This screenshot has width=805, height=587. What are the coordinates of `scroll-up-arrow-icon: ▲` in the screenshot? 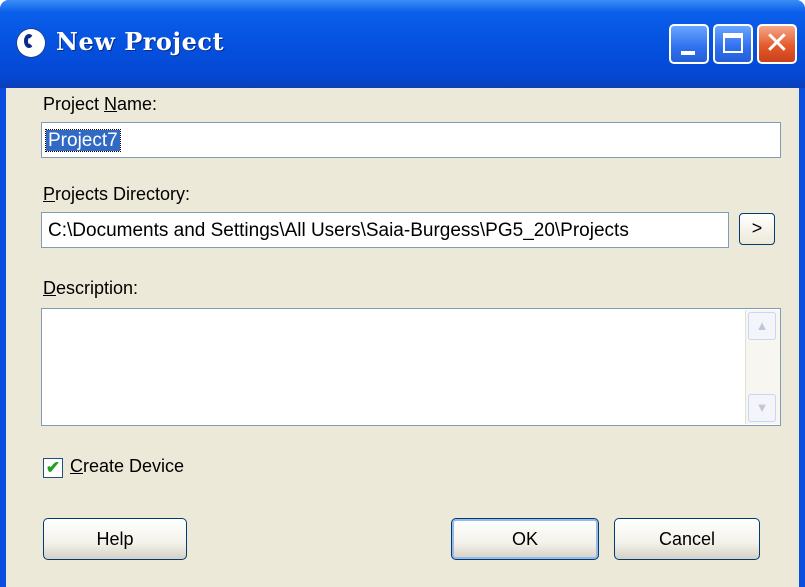 It's located at (762, 326).